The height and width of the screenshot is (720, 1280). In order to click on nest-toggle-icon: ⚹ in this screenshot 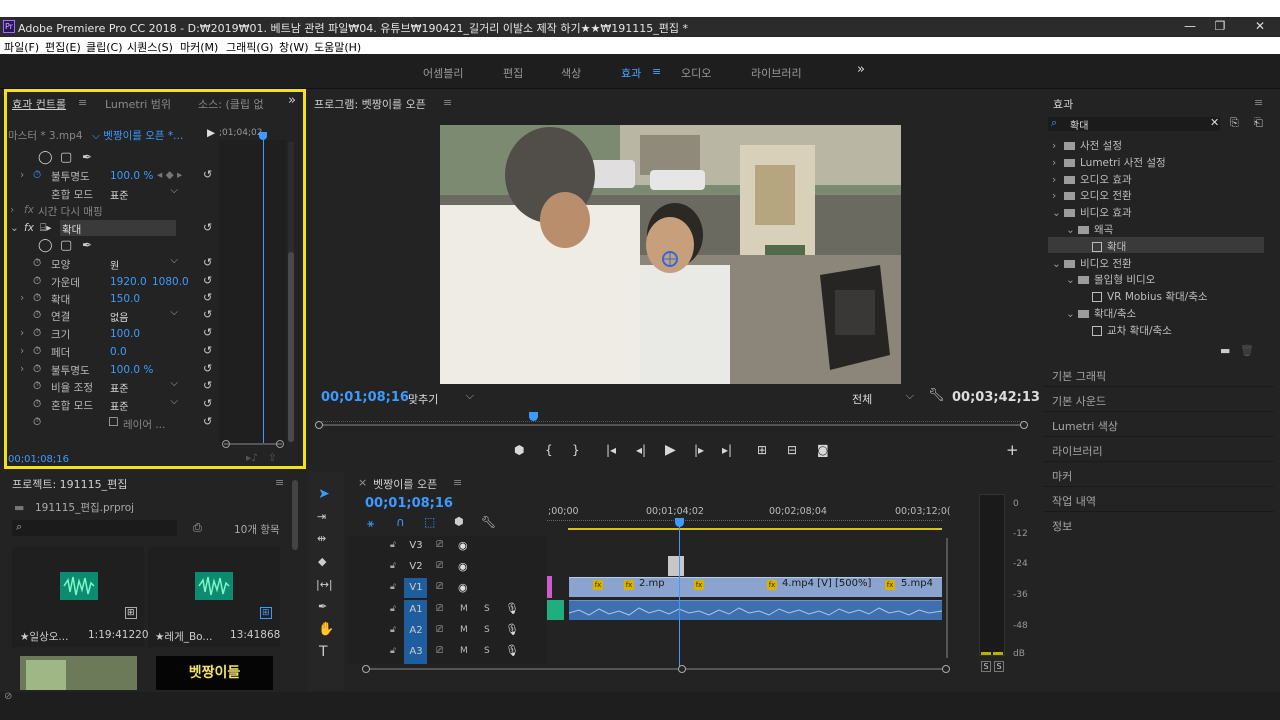, I will do `click(370, 523)`.